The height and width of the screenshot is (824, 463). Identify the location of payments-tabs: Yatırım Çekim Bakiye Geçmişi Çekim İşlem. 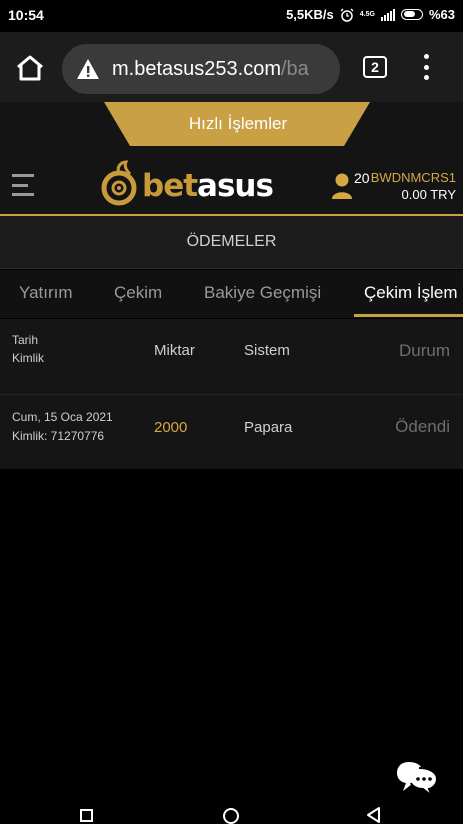
(231, 294).